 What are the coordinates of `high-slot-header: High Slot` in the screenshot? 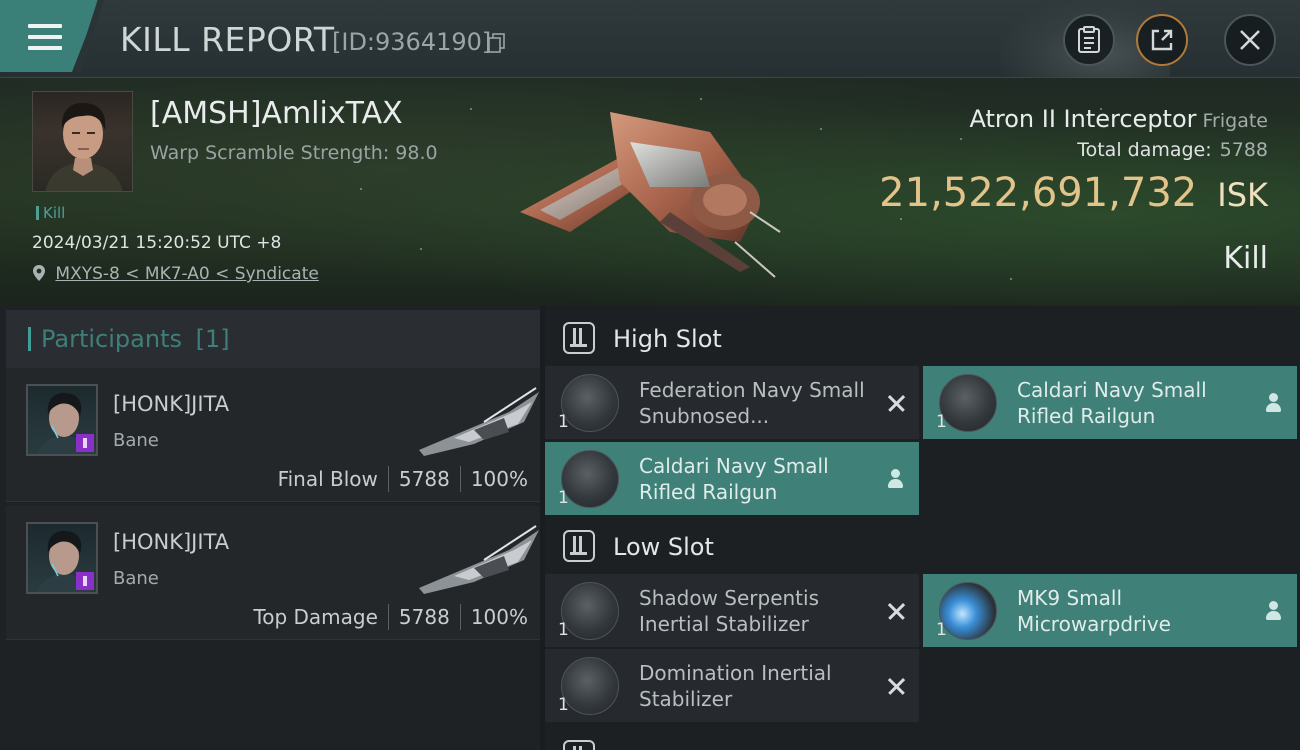 It's located at (922, 338).